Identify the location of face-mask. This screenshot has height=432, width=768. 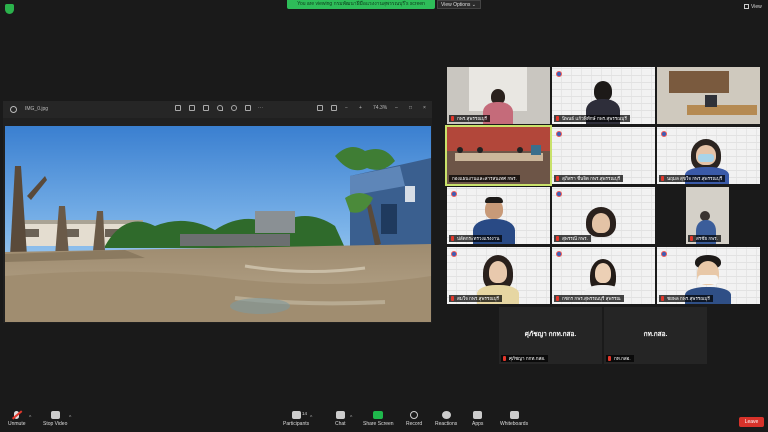
(708, 279).